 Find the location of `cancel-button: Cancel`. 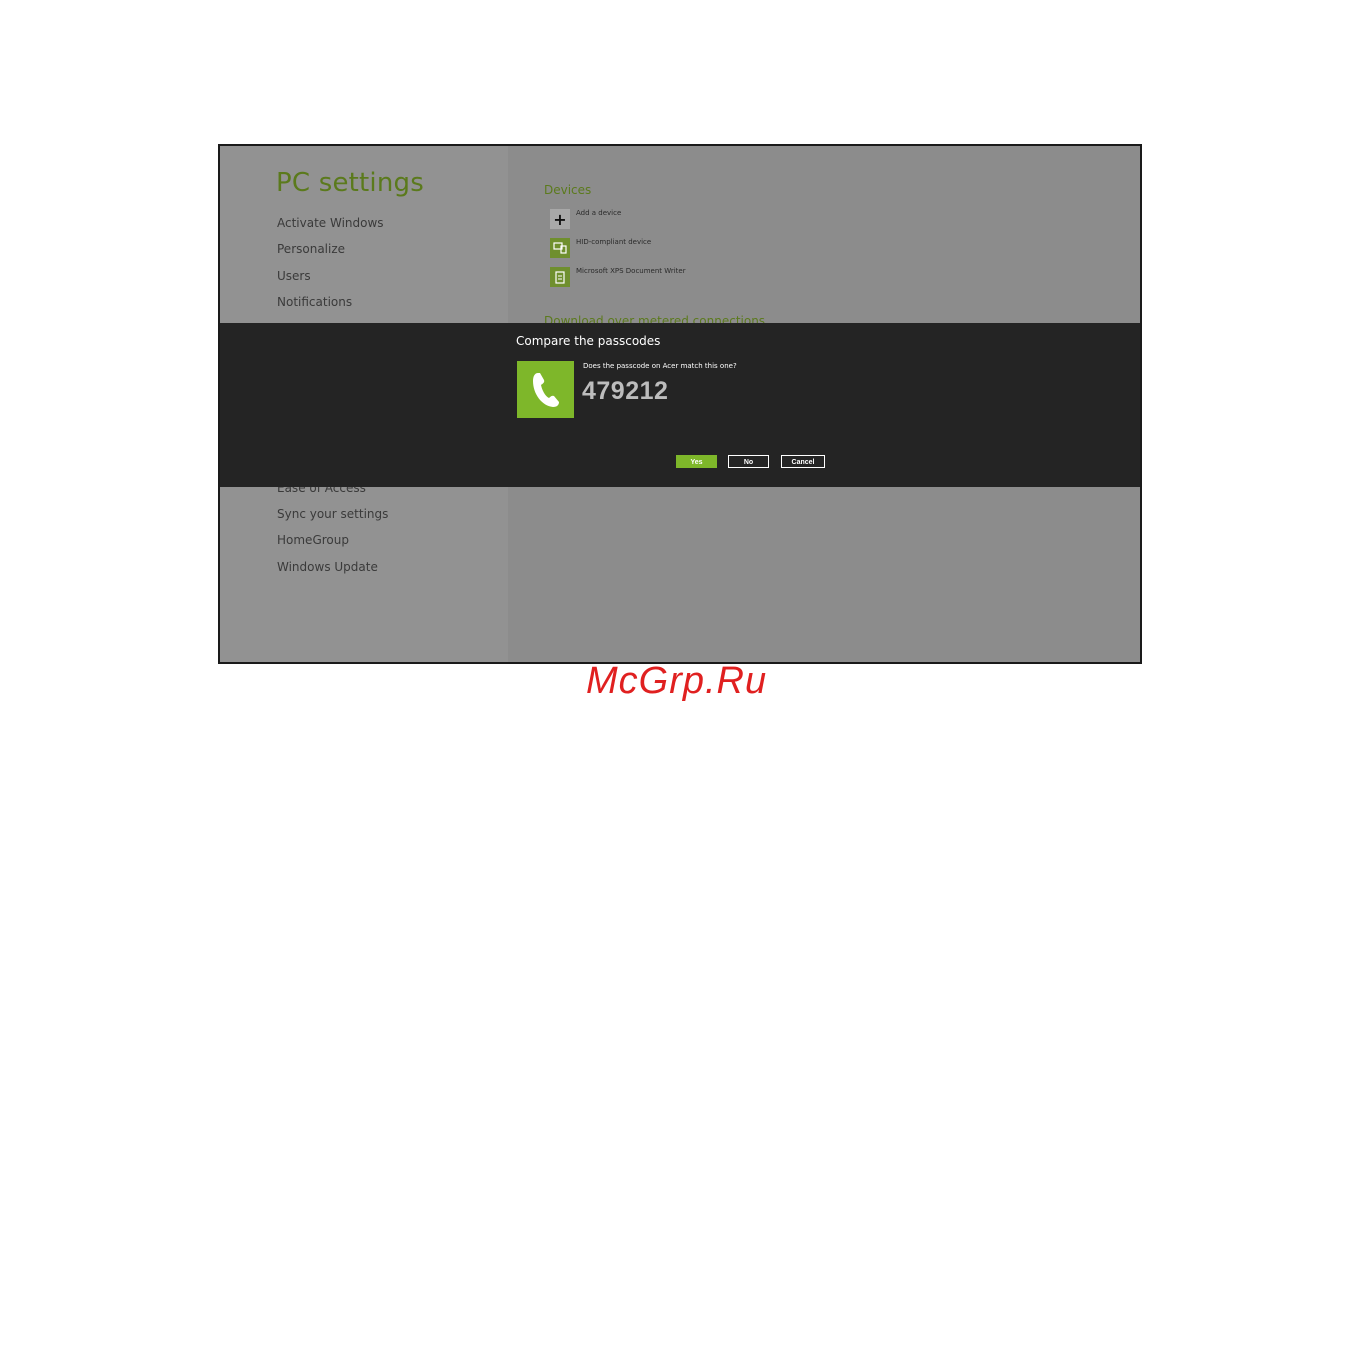

cancel-button: Cancel is located at coordinates (803, 461).